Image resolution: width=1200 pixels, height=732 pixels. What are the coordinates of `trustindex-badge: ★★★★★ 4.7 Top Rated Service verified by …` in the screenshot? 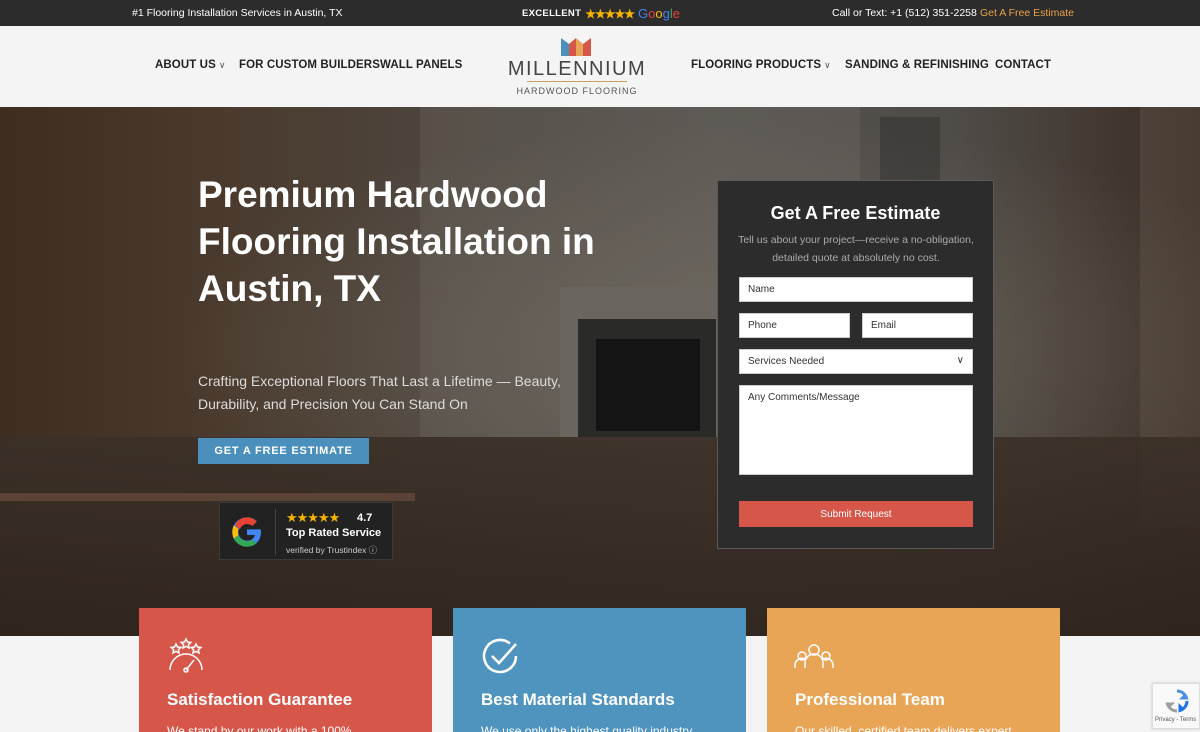 It's located at (306, 531).